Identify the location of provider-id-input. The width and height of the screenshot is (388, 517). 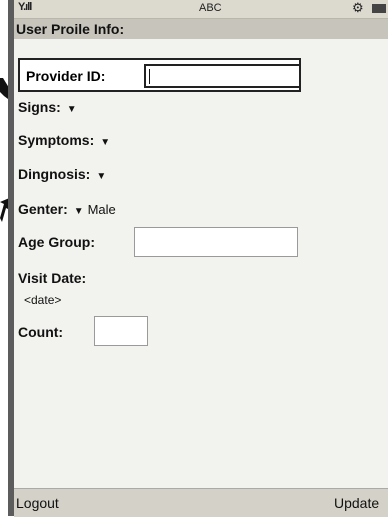
(222, 76).